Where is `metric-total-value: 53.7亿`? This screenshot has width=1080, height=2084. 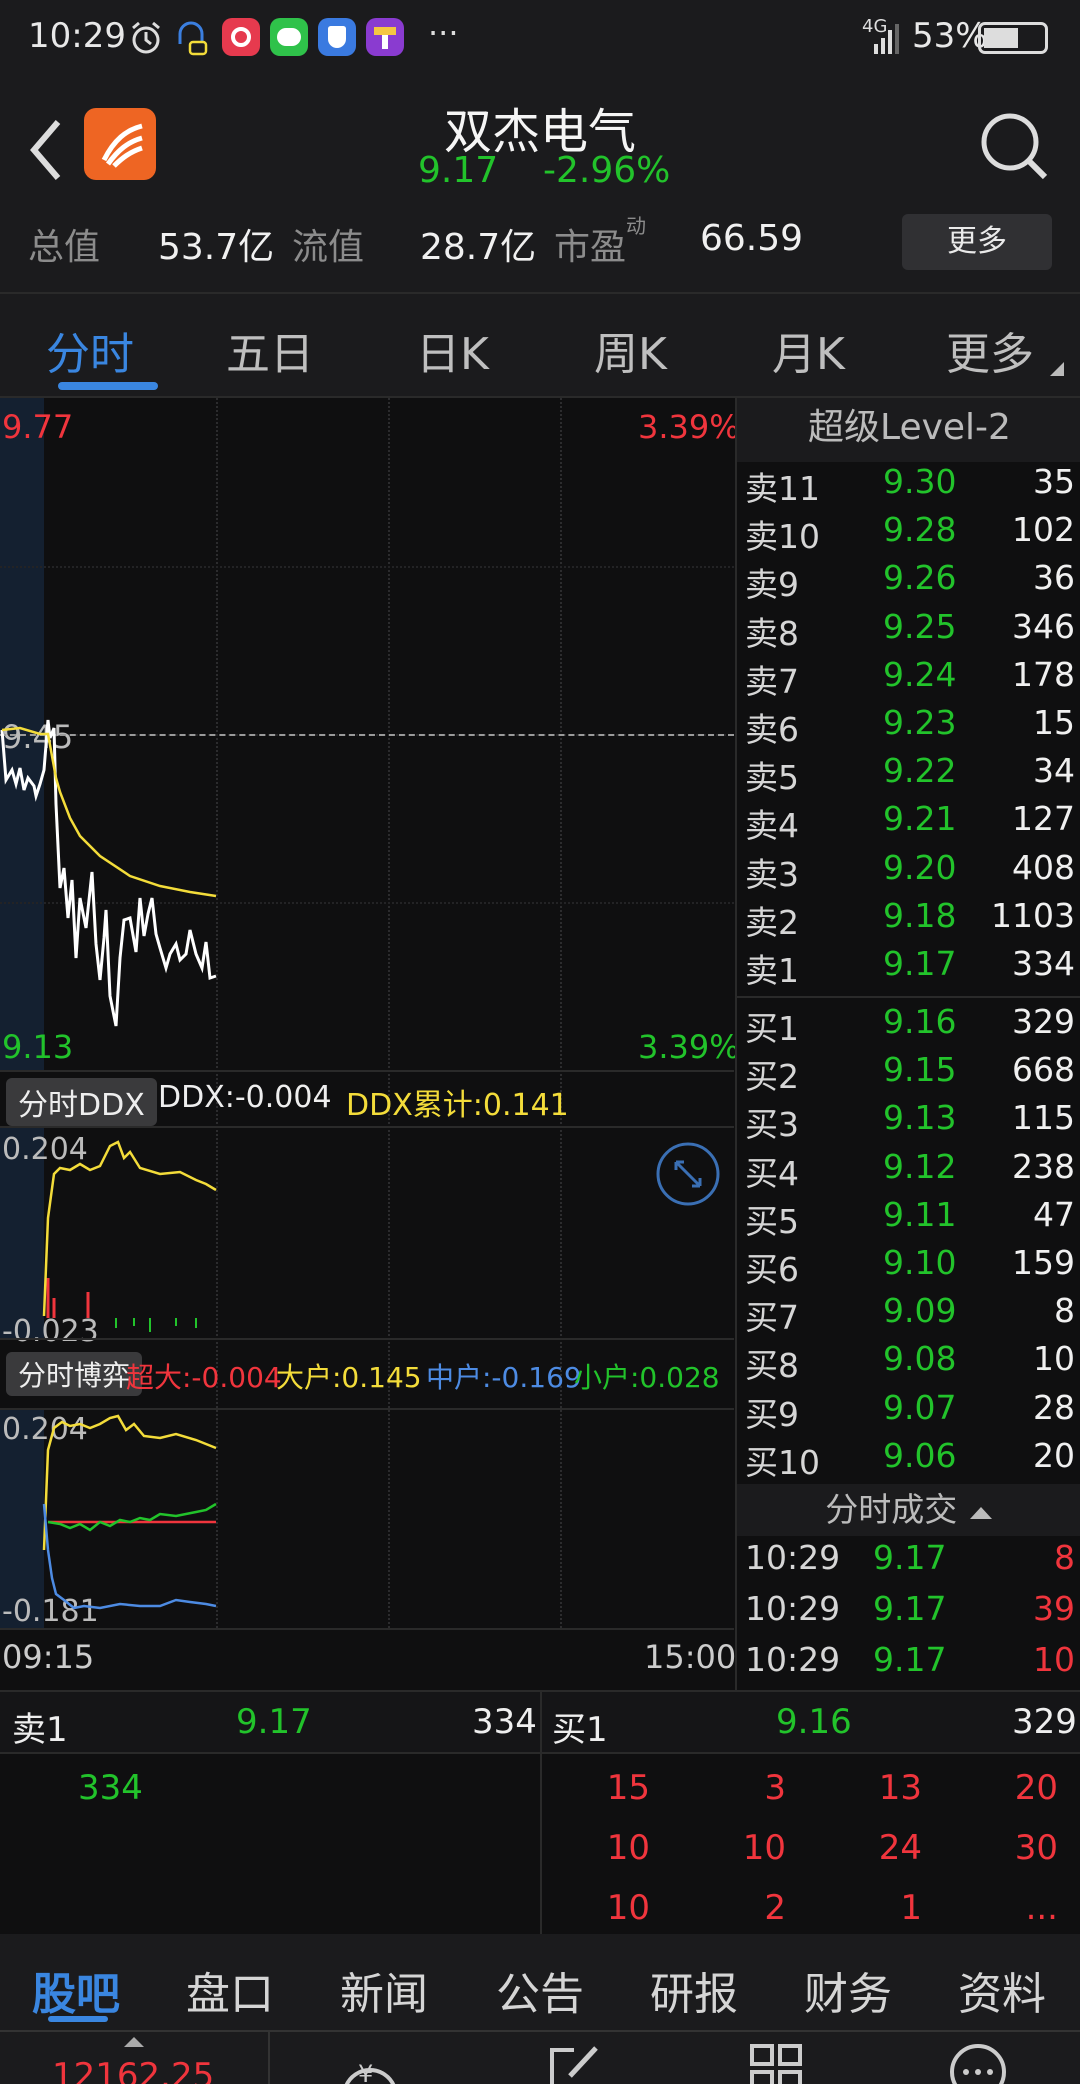 metric-total-value: 53.7亿 is located at coordinates (216, 247).